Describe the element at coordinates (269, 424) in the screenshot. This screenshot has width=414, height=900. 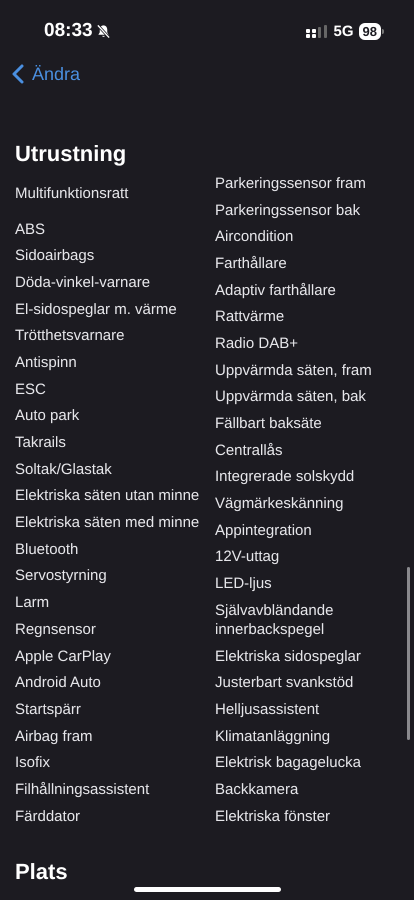
I see `feature-label: Fällbart baksäte` at that location.